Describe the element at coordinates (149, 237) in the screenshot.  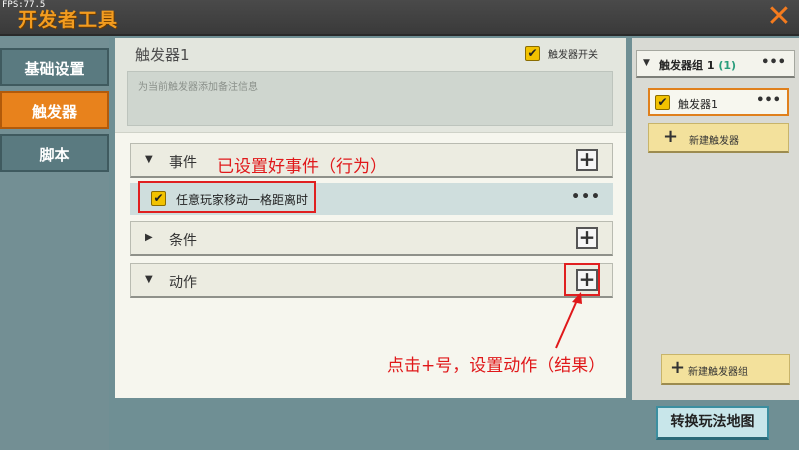
I see `caret-right-icon: ▶` at that location.